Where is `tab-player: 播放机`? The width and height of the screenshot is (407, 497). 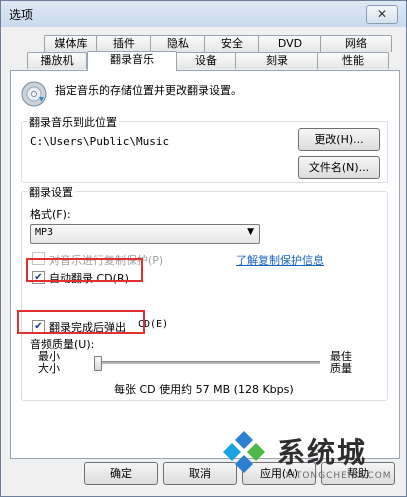 tab-player: 播放机 is located at coordinates (57, 60).